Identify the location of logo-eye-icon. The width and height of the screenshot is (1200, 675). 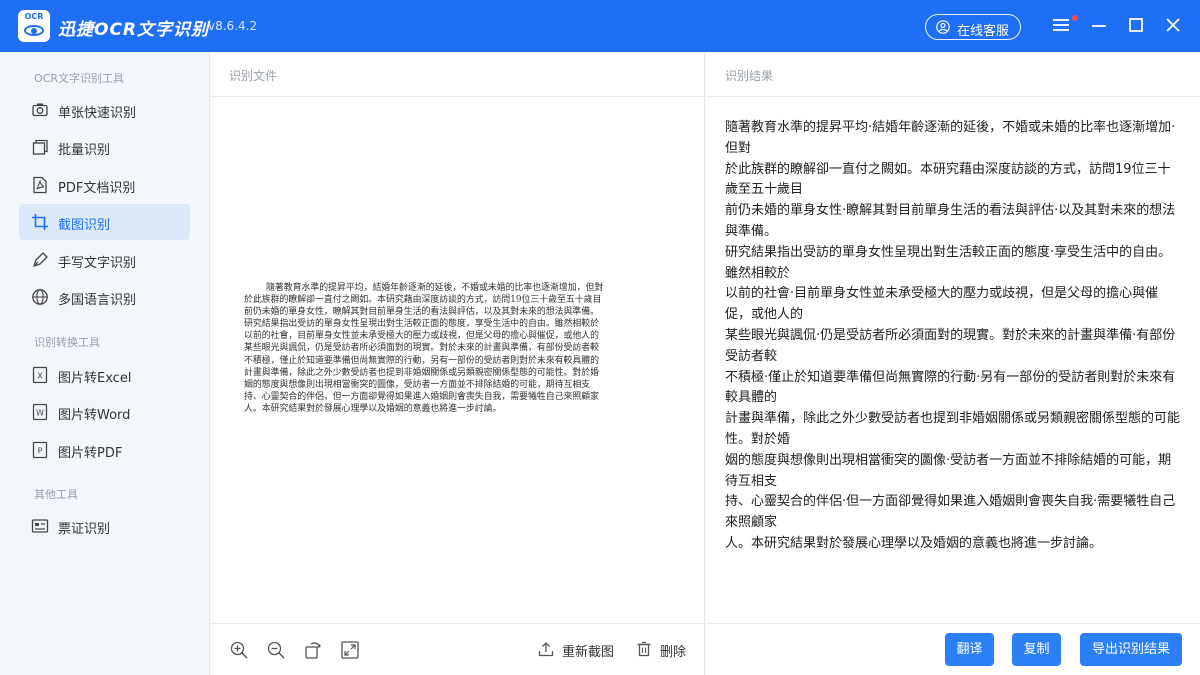
(34, 30).